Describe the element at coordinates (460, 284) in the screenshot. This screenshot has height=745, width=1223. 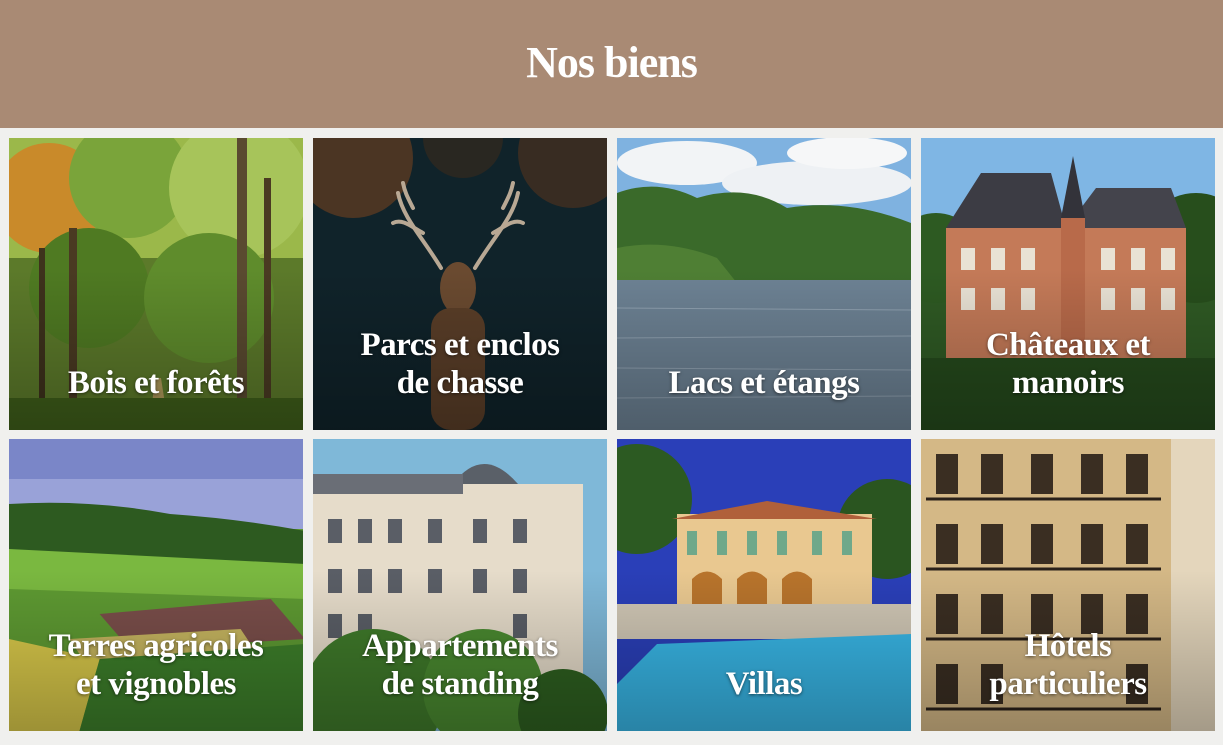
I see `category-tile-hunting-parks: Parcs et enclos de chasse` at that location.